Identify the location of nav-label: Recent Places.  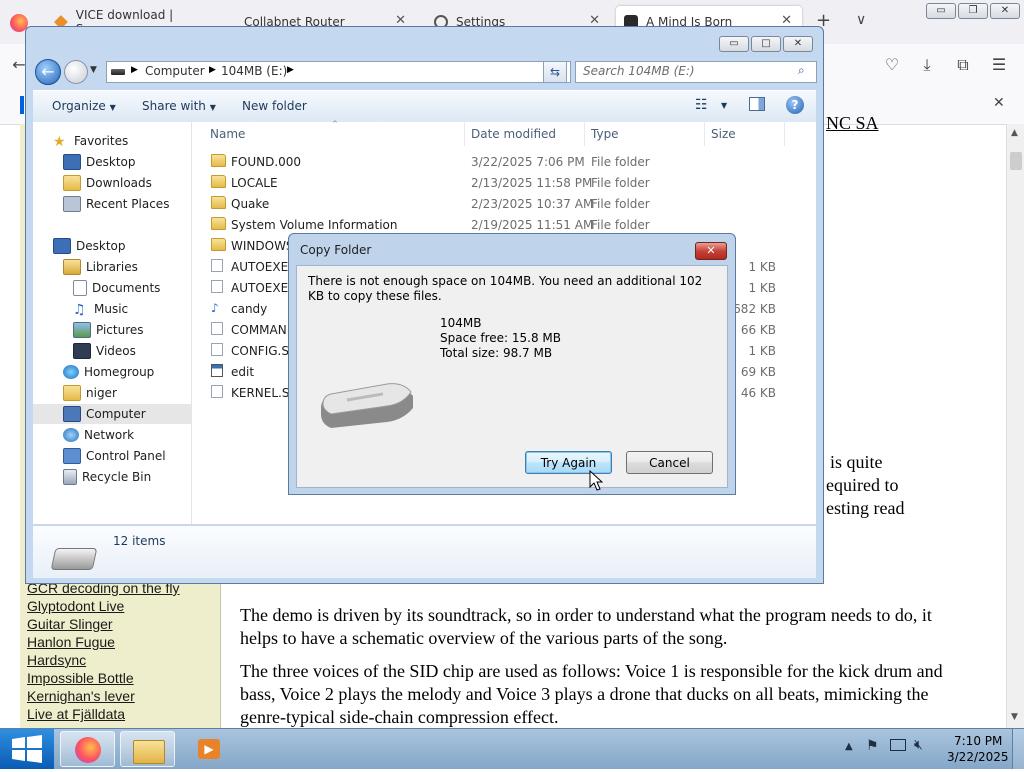
(128, 204).